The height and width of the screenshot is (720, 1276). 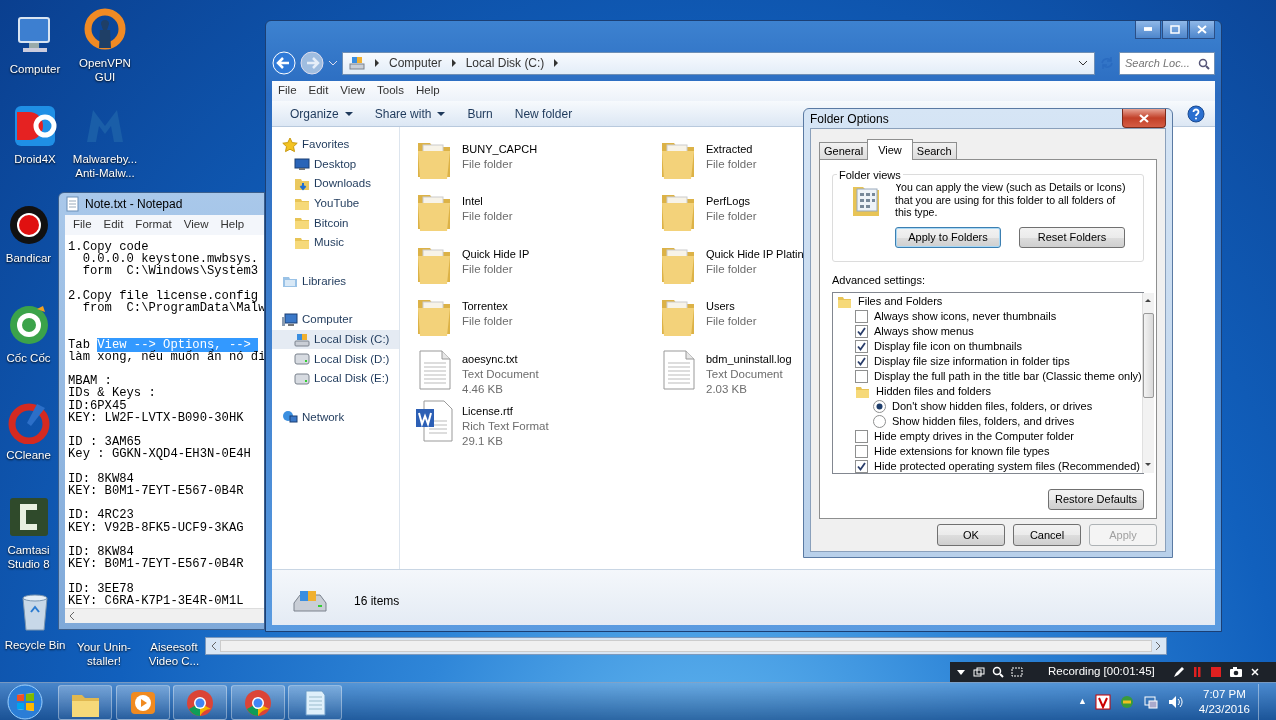 What do you see at coordinates (28, 455) in the screenshot?
I see `icon-label: CCleane` at bounding box center [28, 455].